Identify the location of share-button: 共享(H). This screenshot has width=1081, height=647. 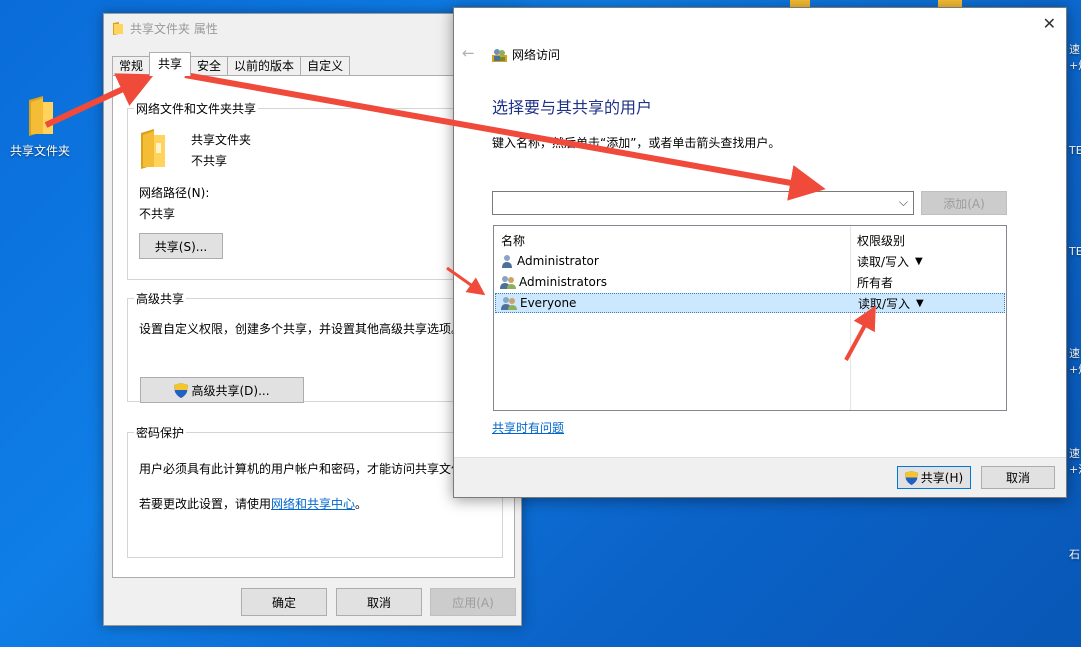
(934, 477).